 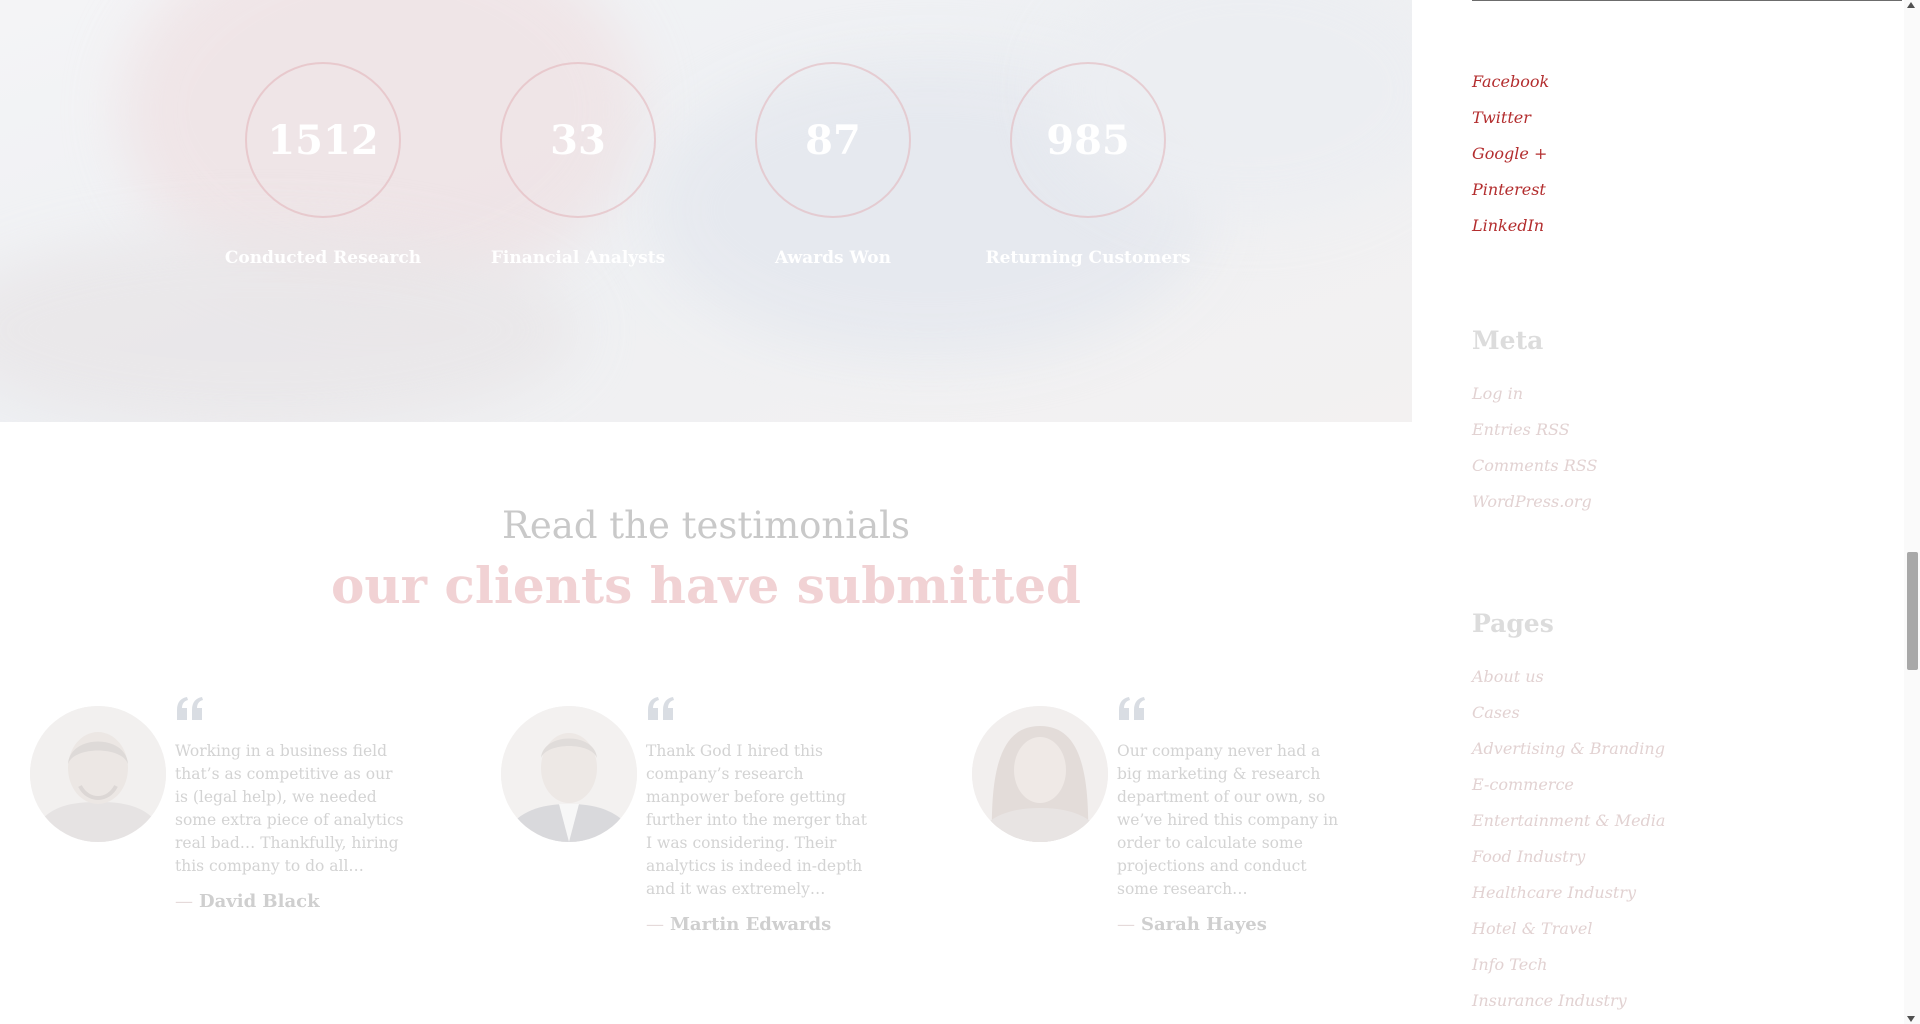 I want to click on scroll-down-arrow-icon, so click(x=1911, y=1019).